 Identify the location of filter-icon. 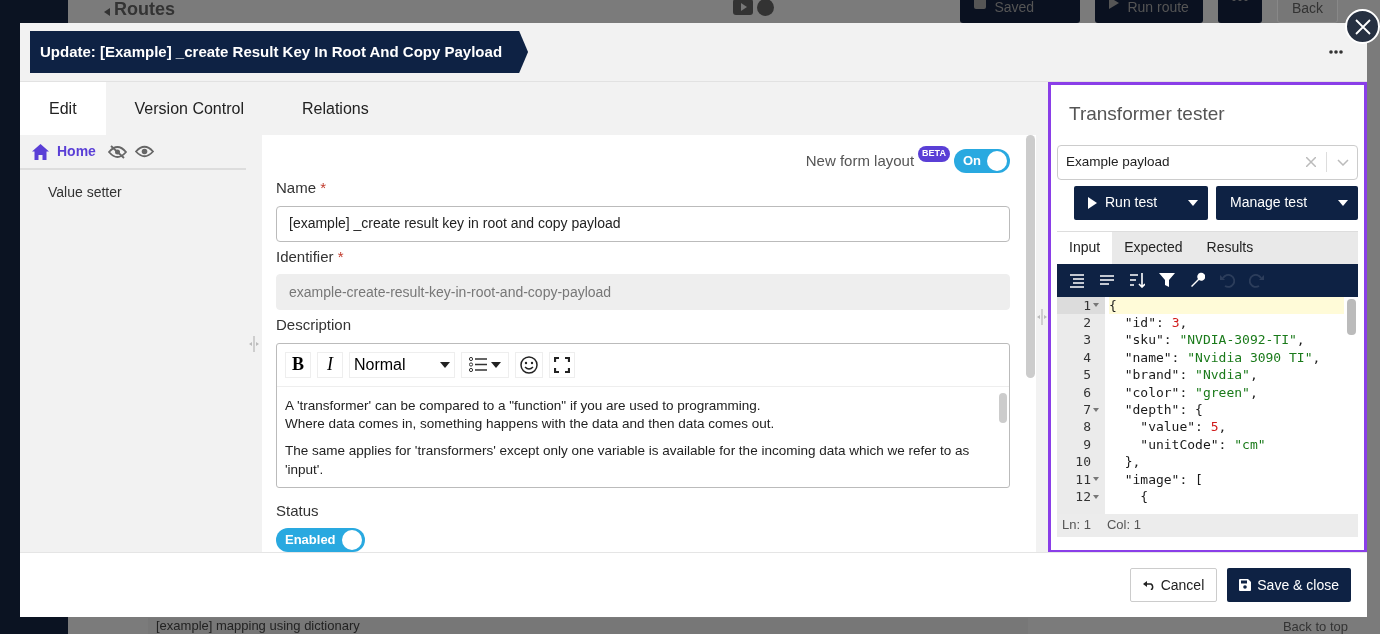
(1167, 280).